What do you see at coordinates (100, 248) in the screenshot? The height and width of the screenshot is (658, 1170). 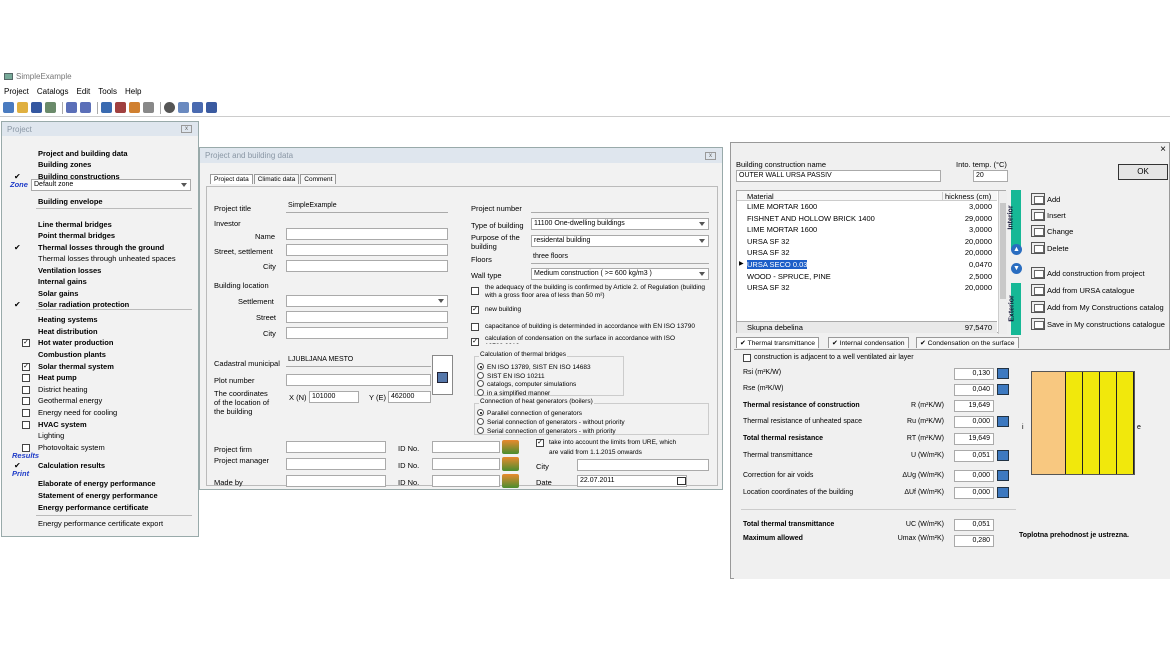 I see `nav-item-6: ✔ Thermal losses through the ground` at bounding box center [100, 248].